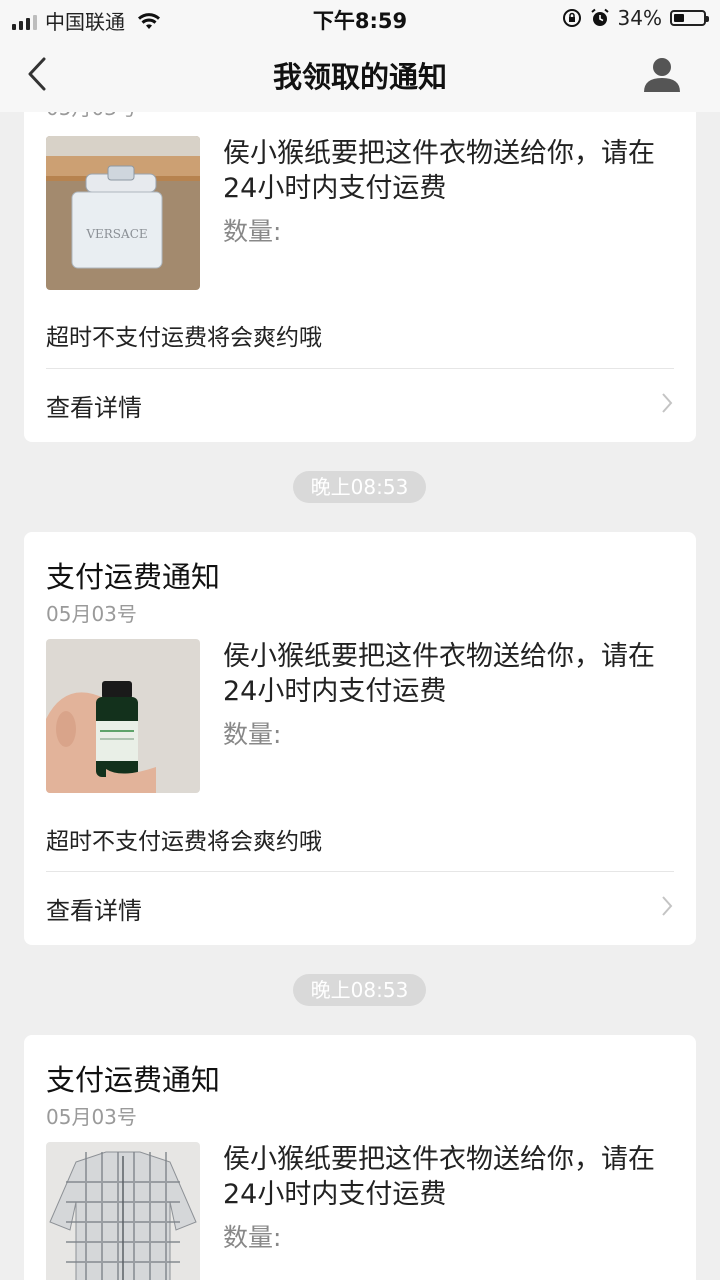 The height and width of the screenshot is (1280, 720). What do you see at coordinates (662, 74) in the screenshot?
I see `user-icon` at bounding box center [662, 74].